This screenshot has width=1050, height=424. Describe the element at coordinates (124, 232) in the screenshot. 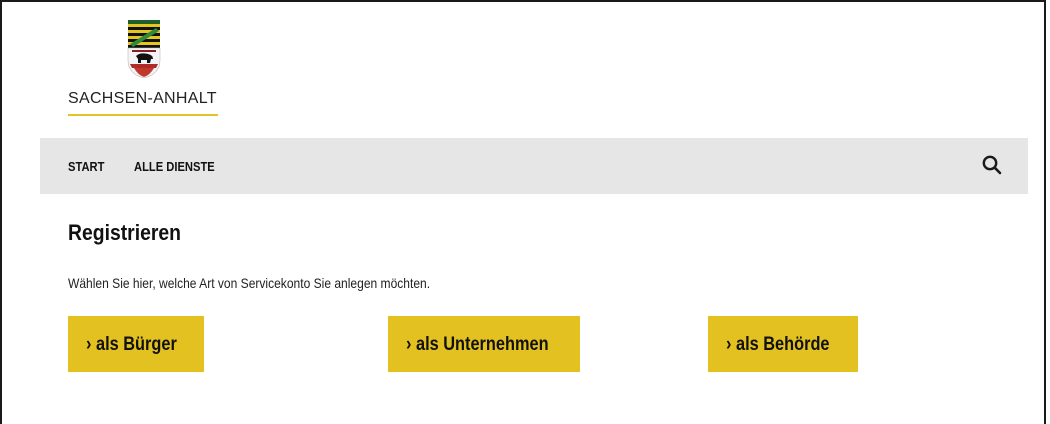

I see `page-title: Registrieren` at that location.